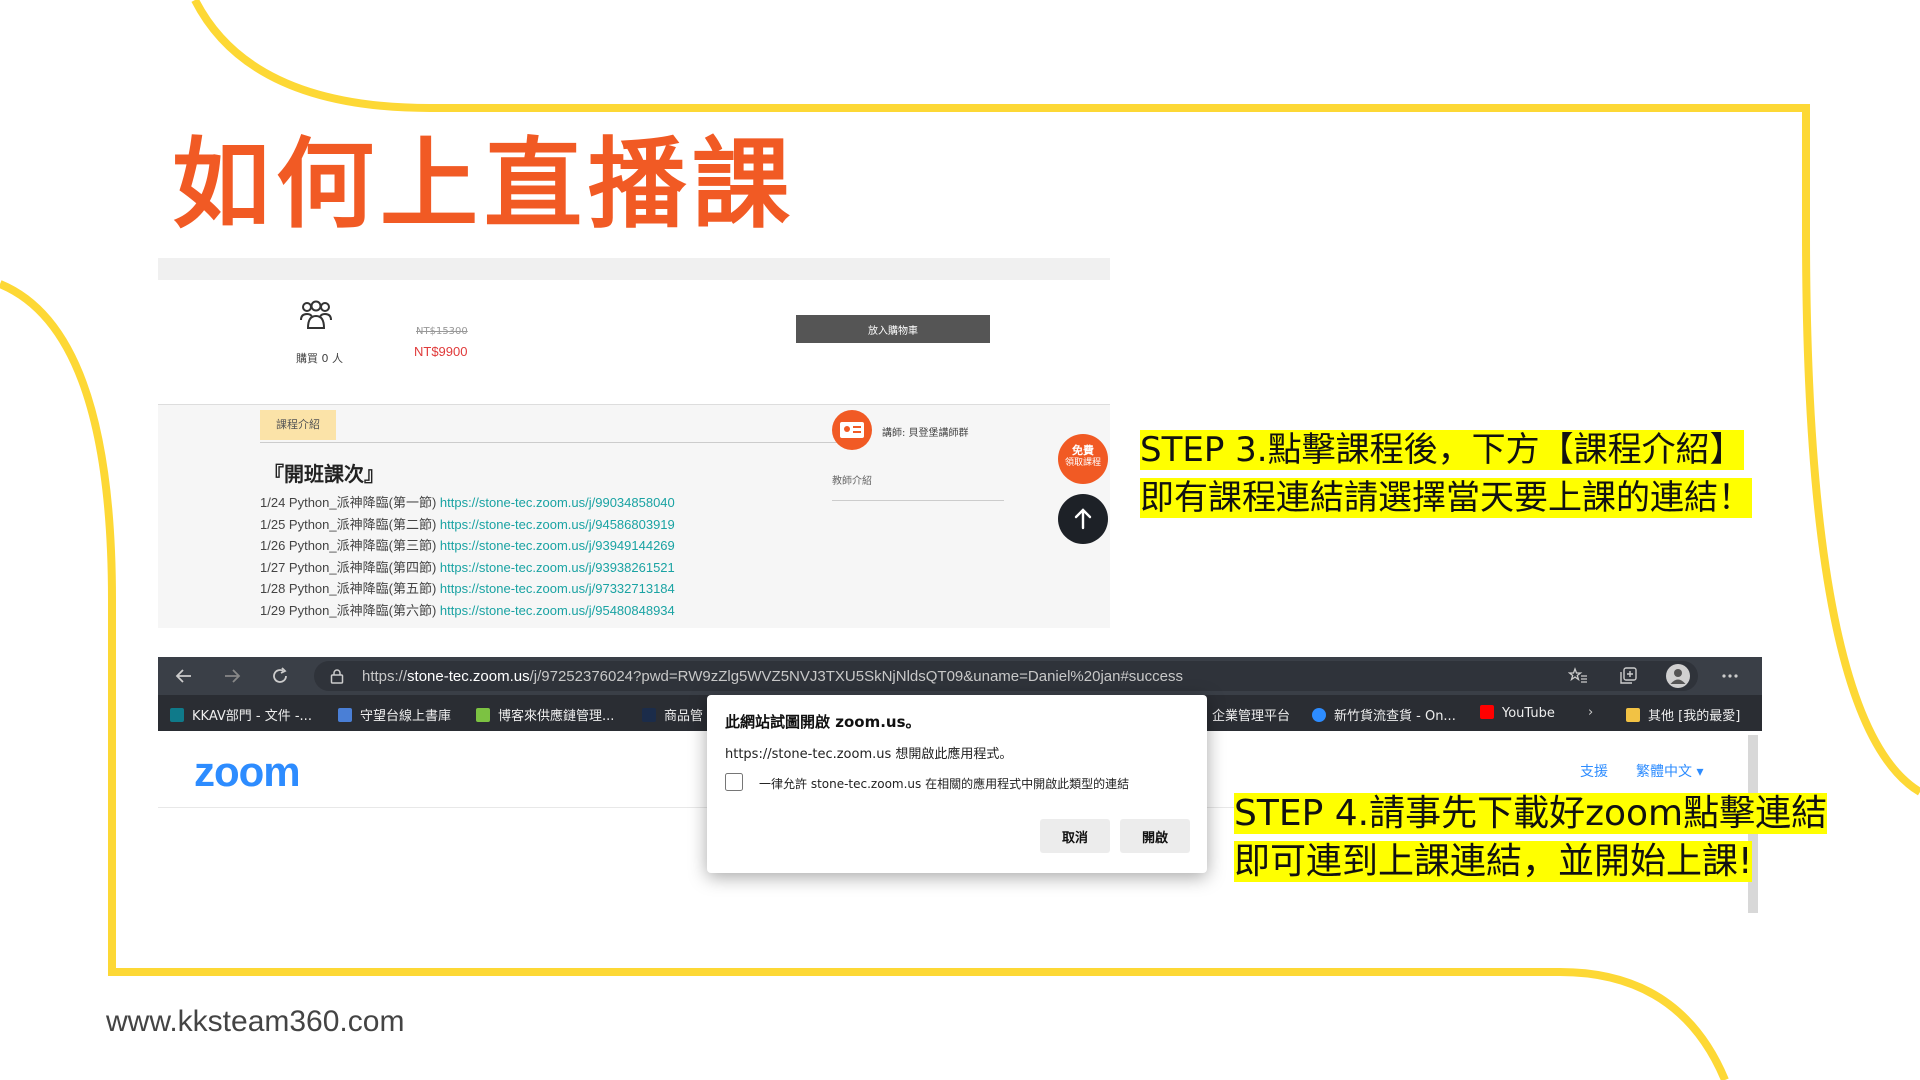 The height and width of the screenshot is (1080, 1920). What do you see at coordinates (1578, 676) in the screenshot?
I see `favorites-icon` at bounding box center [1578, 676].